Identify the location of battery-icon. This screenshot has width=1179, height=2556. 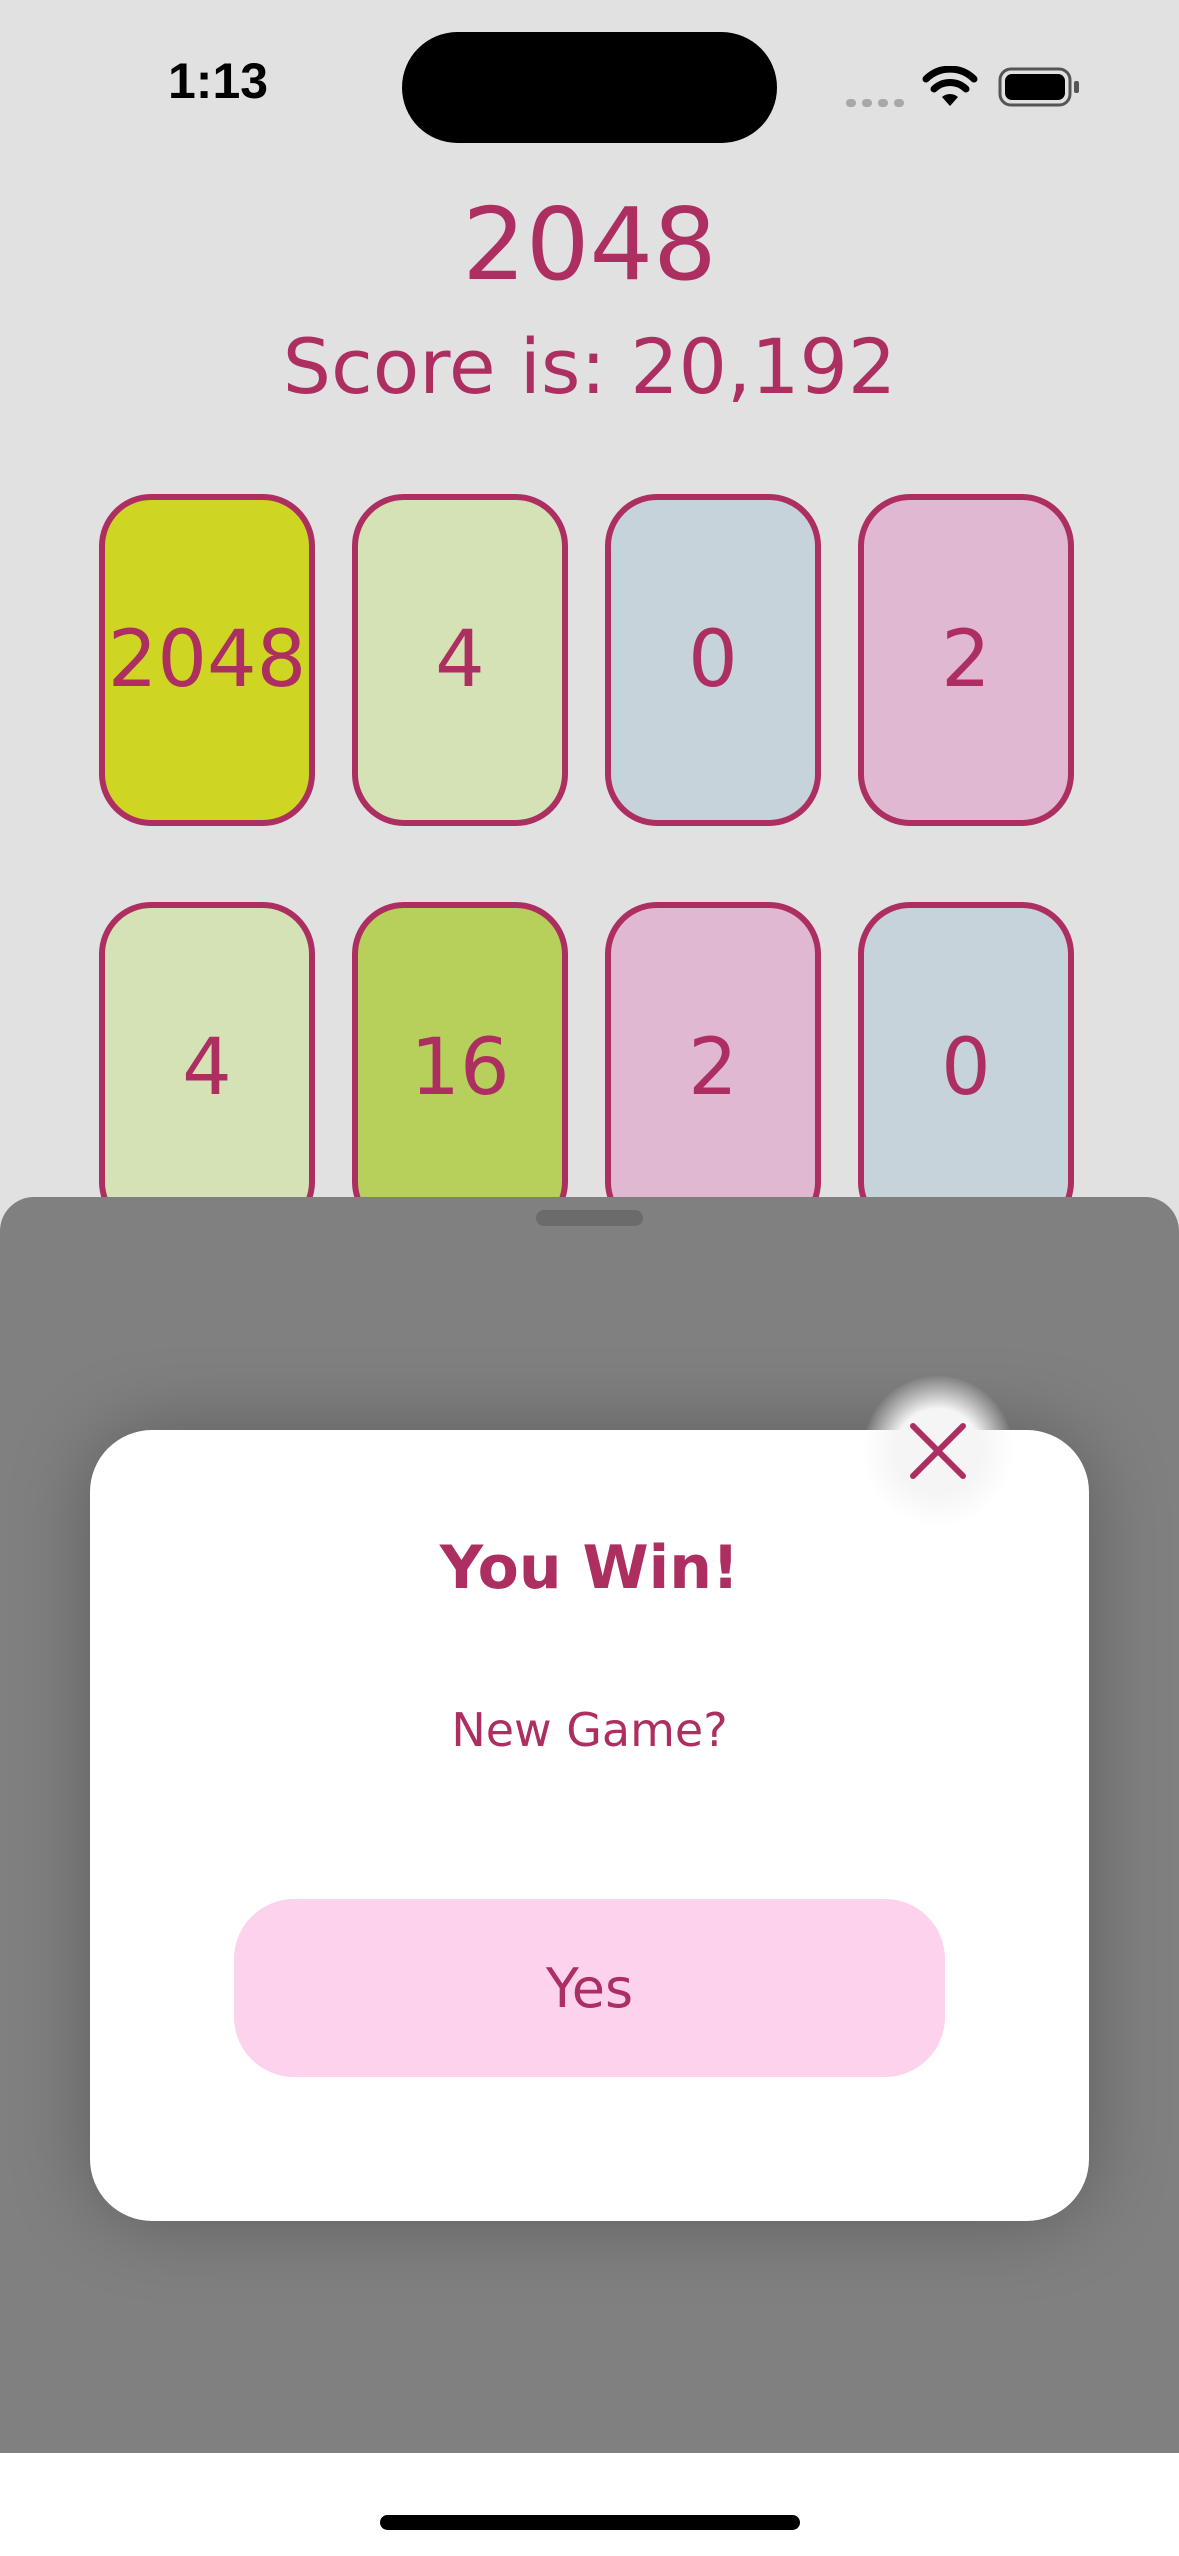
(1038, 87).